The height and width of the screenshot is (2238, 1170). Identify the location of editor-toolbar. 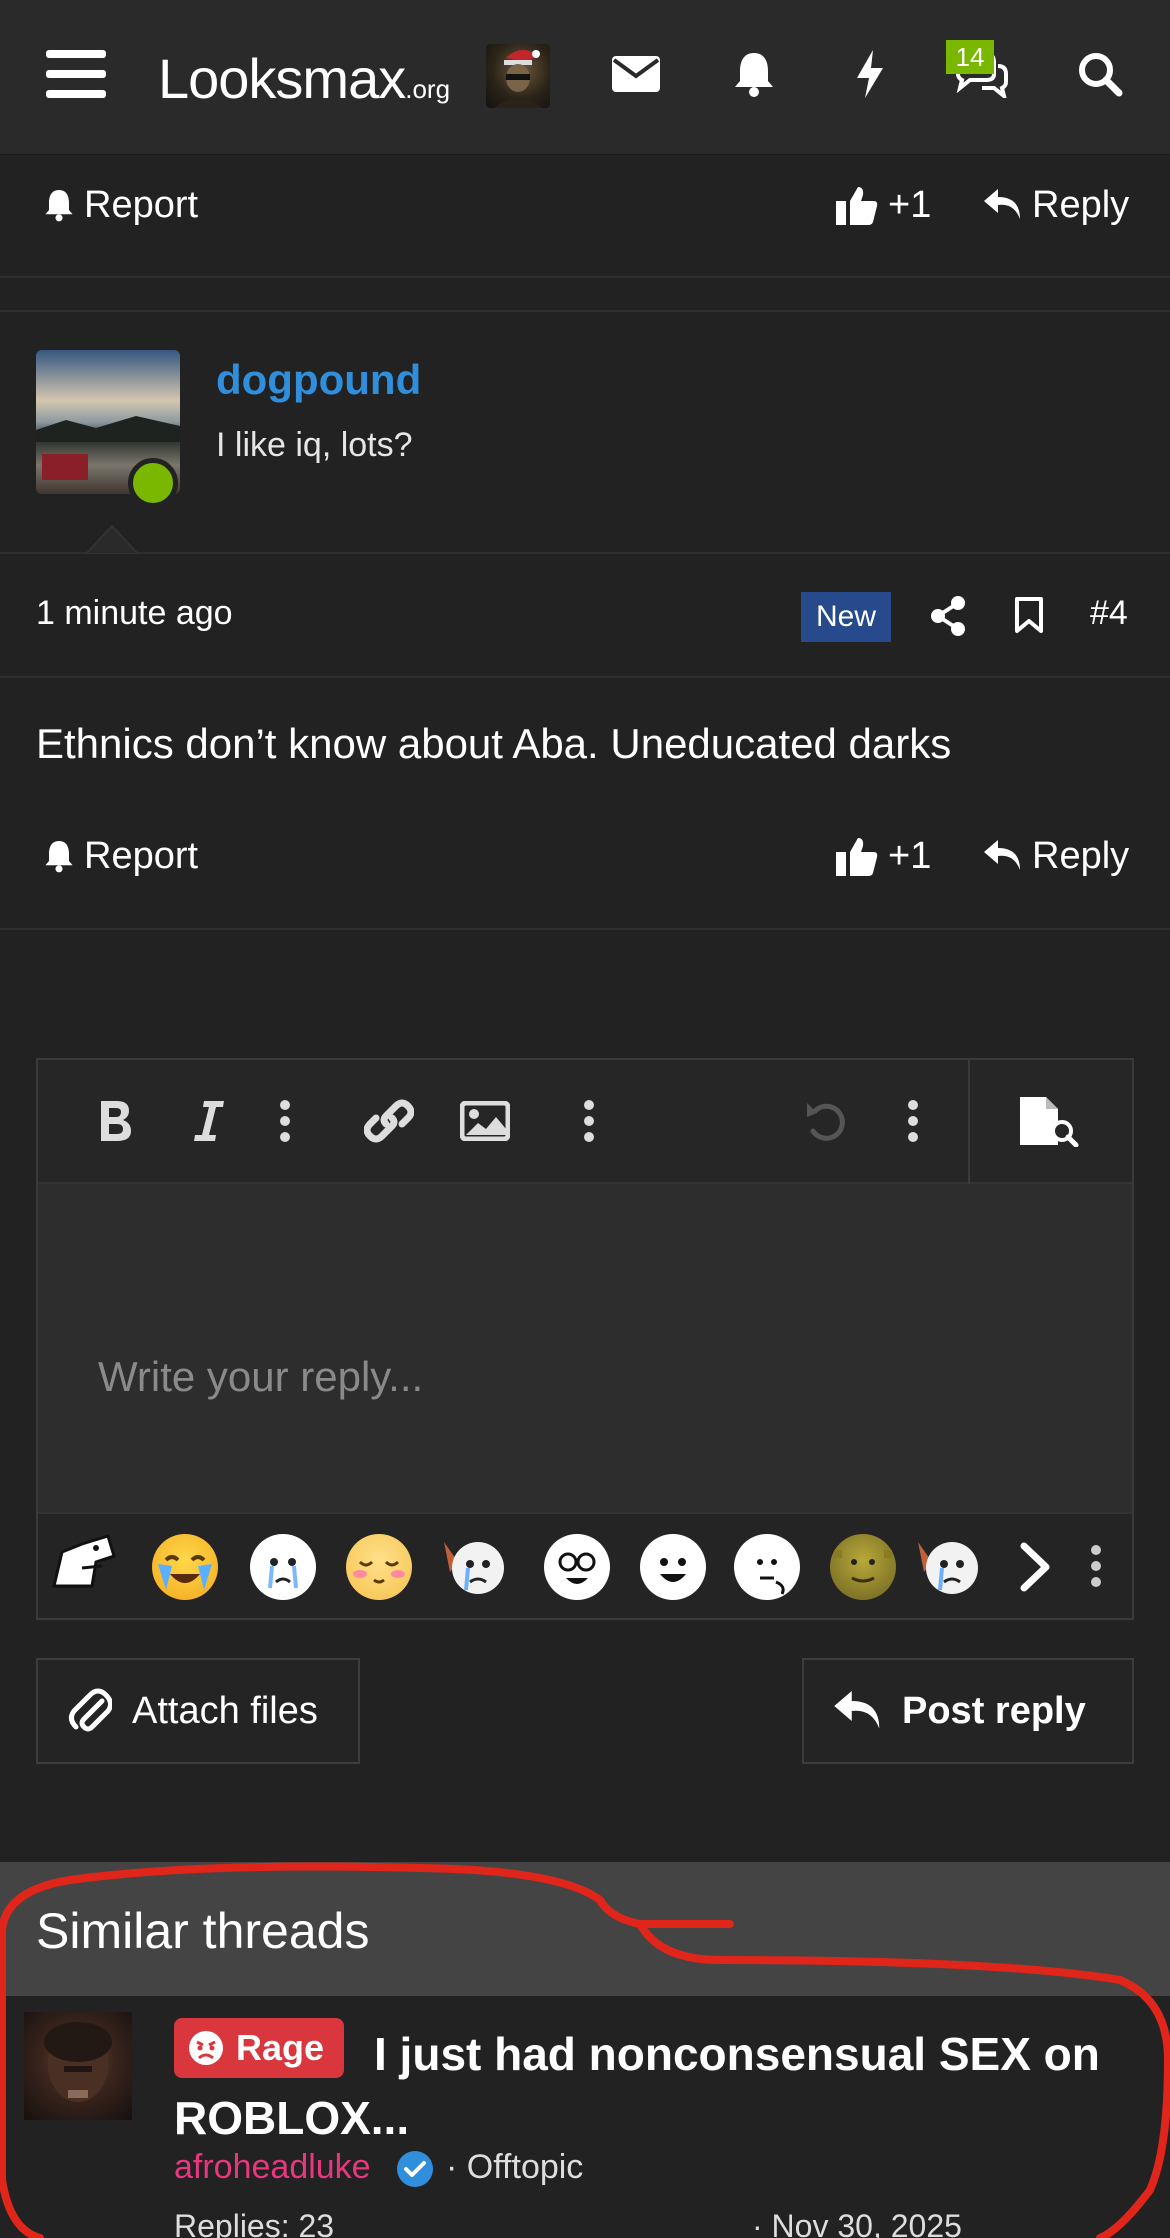
(585, 1122).